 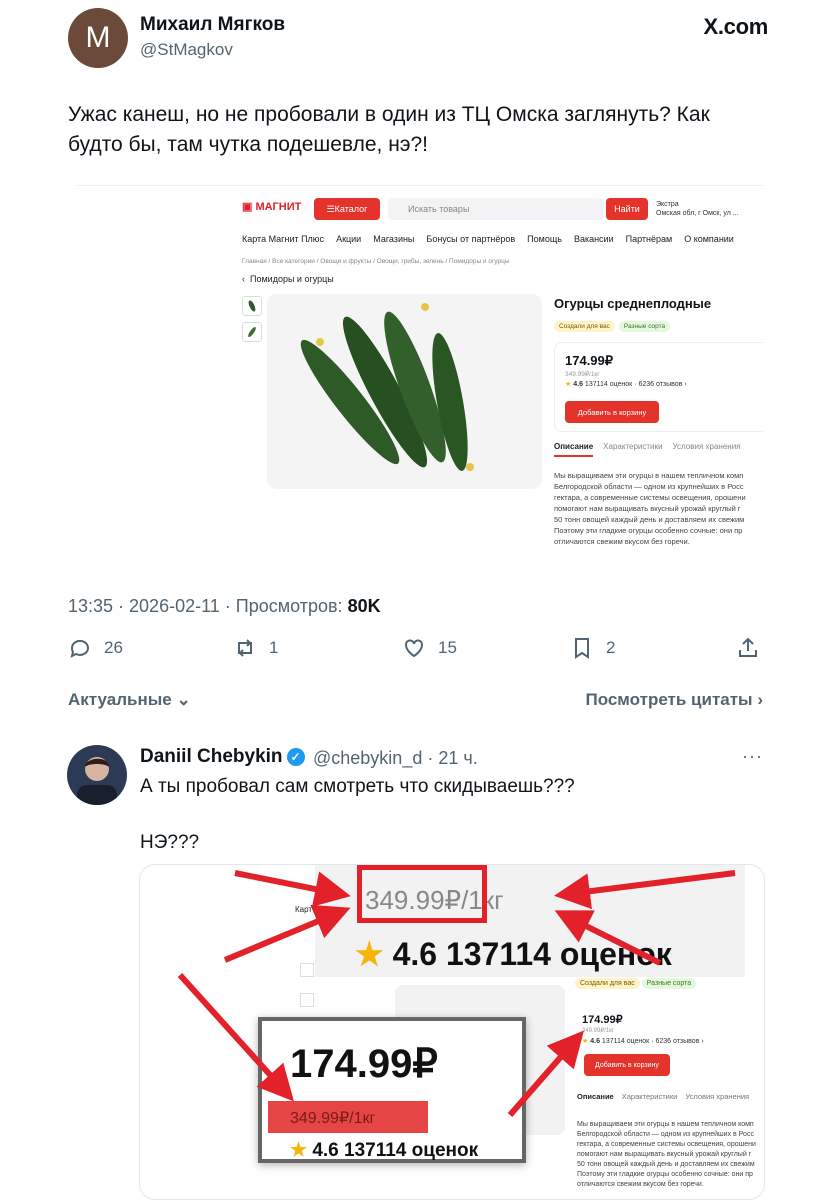 I want to click on bookmark-count: 2, so click(x=611, y=647).